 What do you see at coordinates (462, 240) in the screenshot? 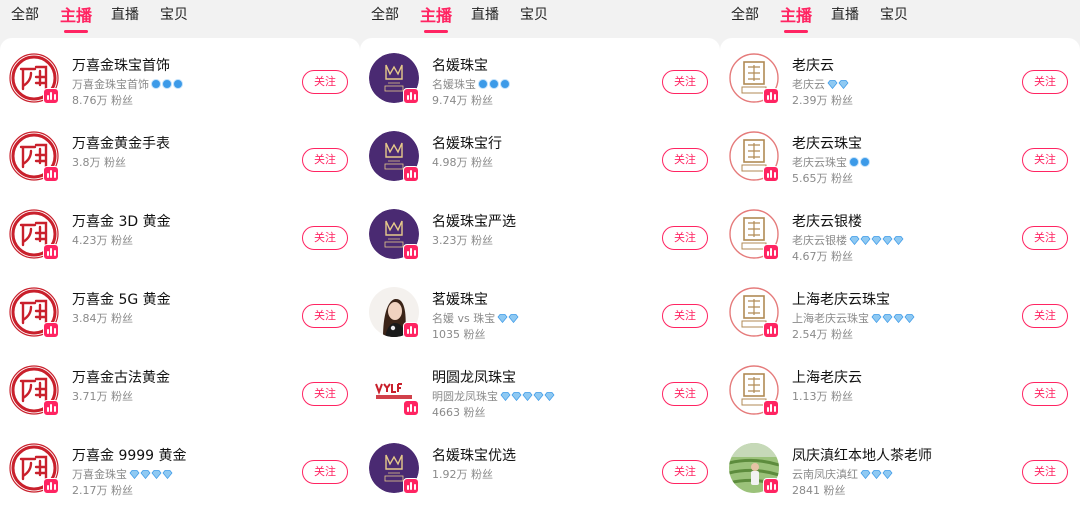
I see `fans-count: 3.23万 粉丝` at bounding box center [462, 240].